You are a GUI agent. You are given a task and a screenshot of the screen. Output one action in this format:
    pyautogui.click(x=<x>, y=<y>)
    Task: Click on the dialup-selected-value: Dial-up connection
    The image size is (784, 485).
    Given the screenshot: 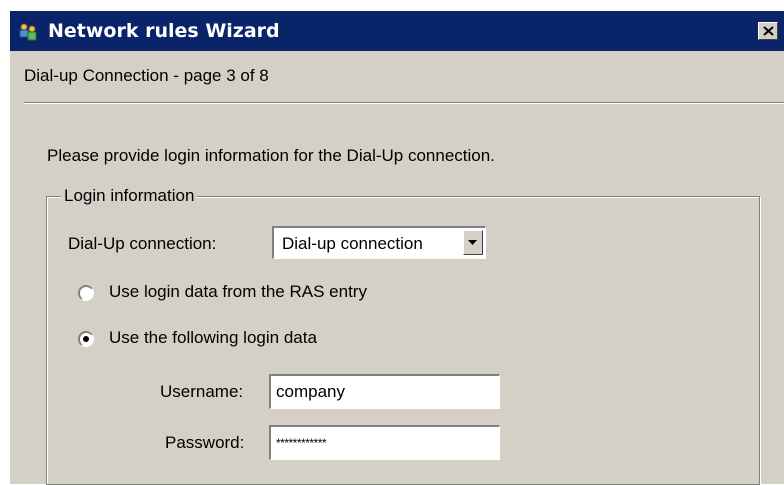 What is the action you would take?
    pyautogui.click(x=352, y=243)
    